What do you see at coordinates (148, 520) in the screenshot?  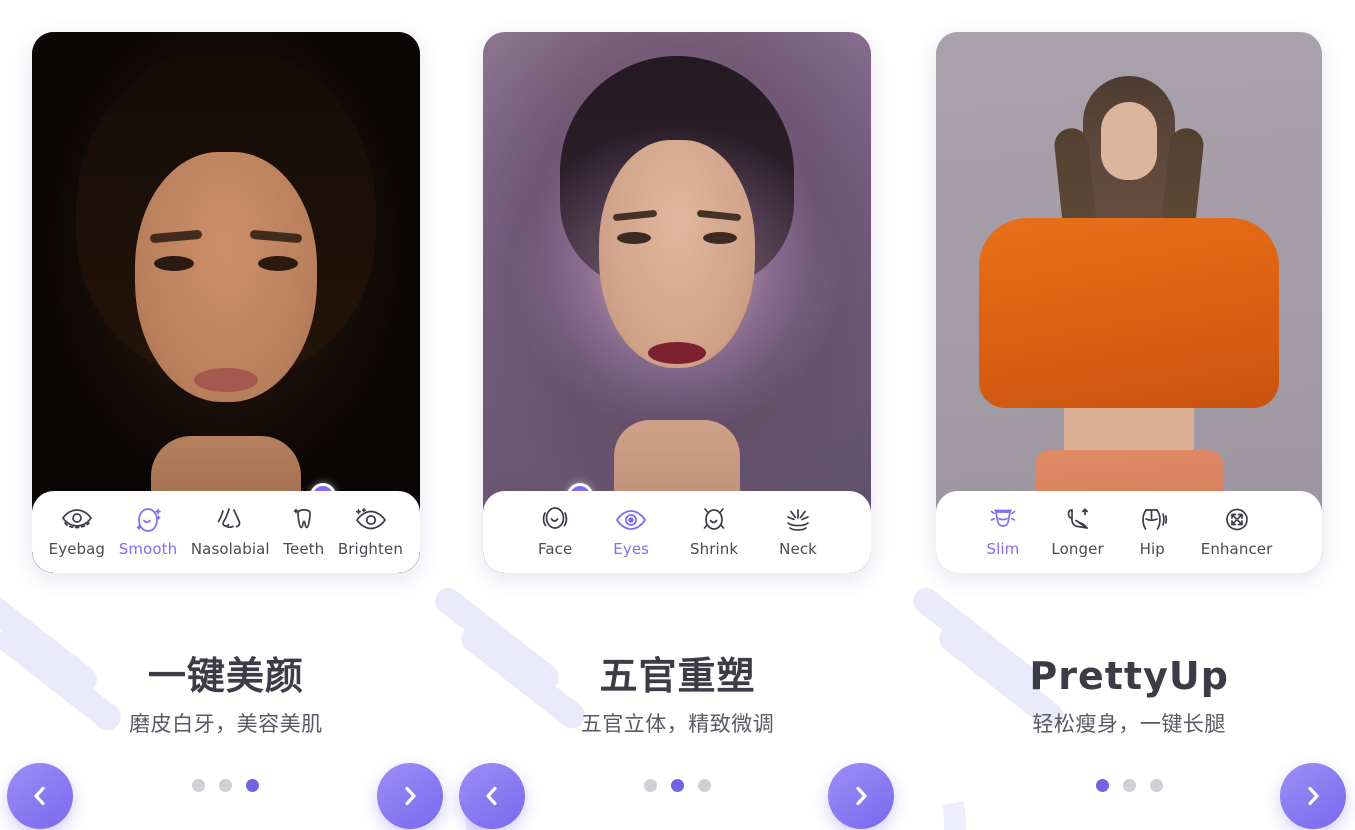 I see `smooth-icon` at bounding box center [148, 520].